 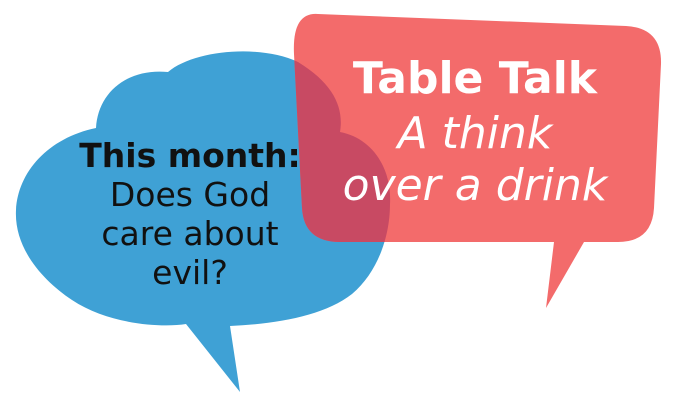 I want to click on tagline-line-2: over a drink, so click(x=475, y=185).